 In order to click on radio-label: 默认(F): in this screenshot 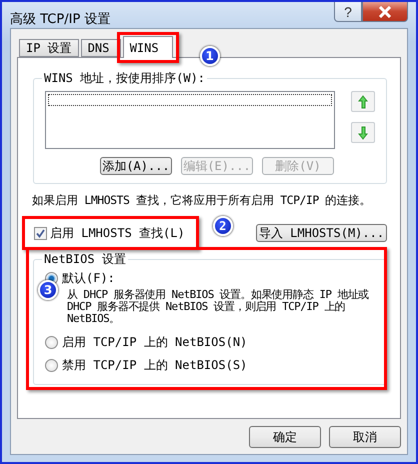, I will do `click(88, 278)`.